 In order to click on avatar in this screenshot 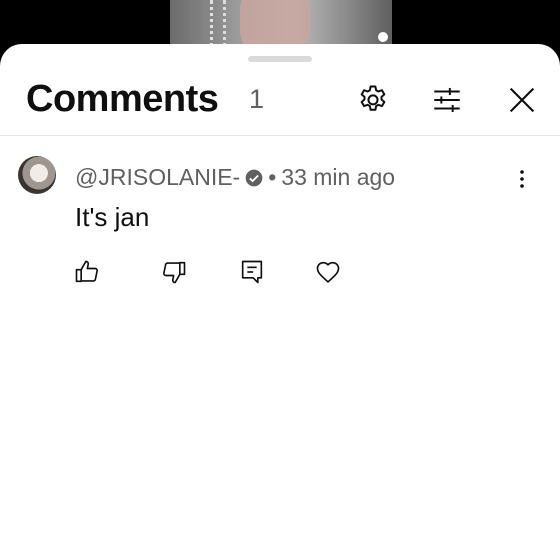, I will do `click(37, 175)`.